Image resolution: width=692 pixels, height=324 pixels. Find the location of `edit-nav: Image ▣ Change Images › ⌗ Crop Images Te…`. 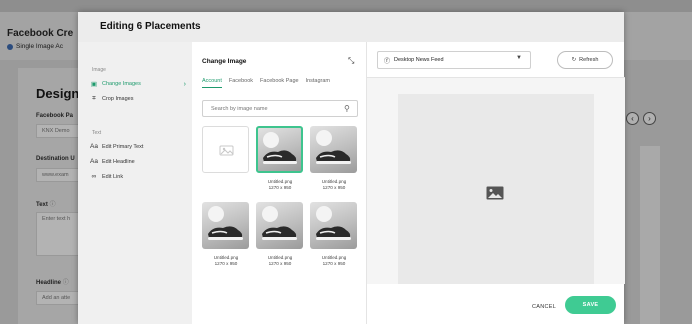

edit-nav: Image ▣ Change Images › ⌗ Crop Images Te… is located at coordinates (135, 183).